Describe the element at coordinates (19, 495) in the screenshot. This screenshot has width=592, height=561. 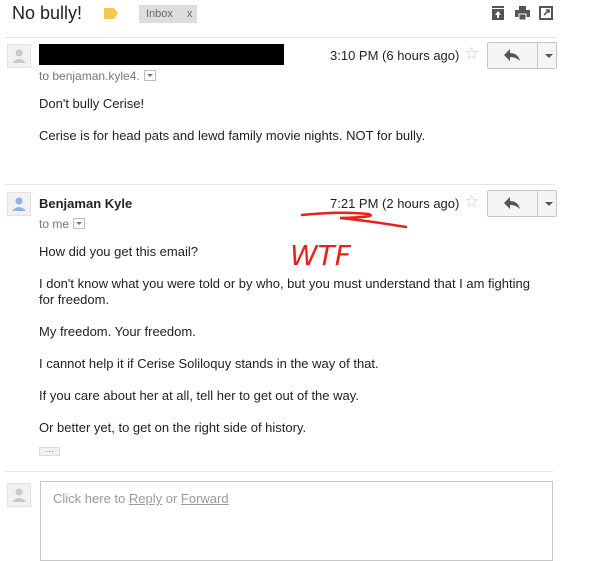
I see `my-avatar` at that location.